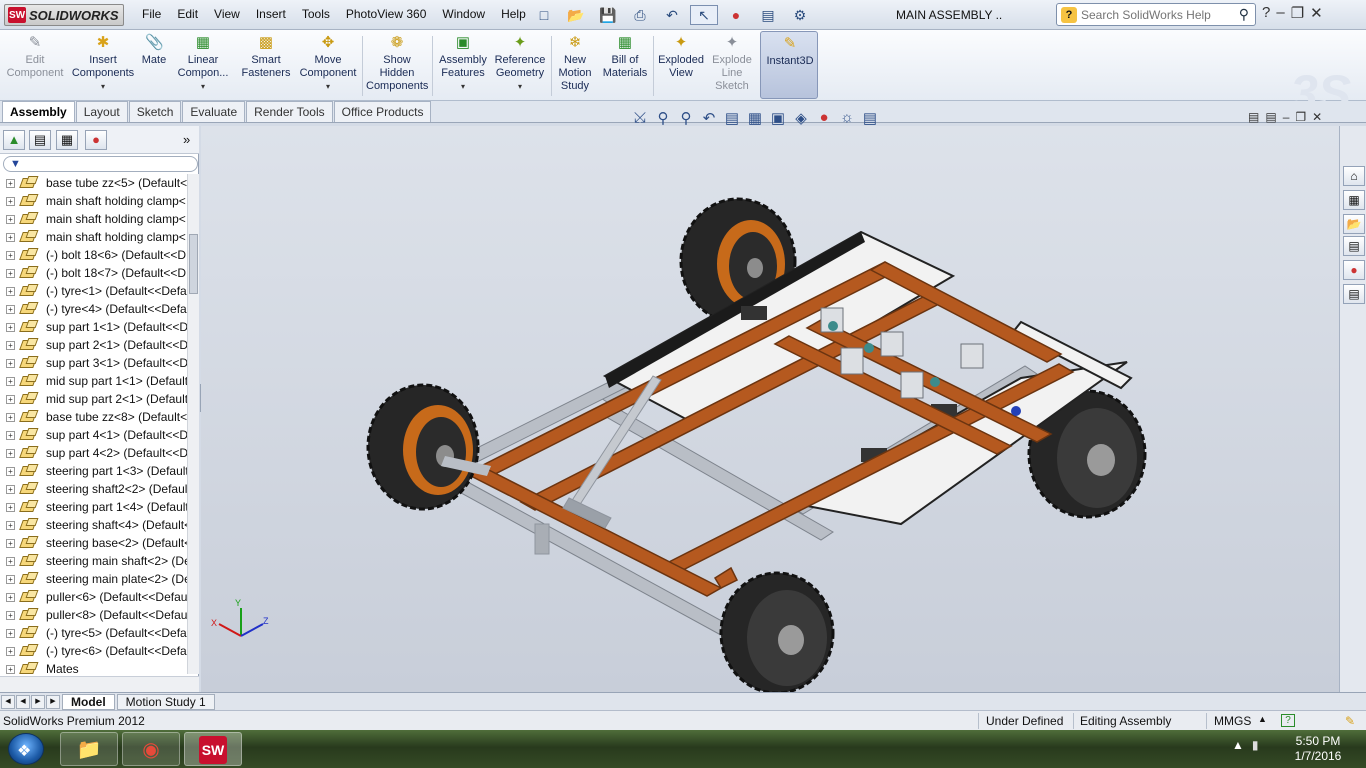 This screenshot has width=1366, height=768. Describe the element at coordinates (93, 579) in the screenshot. I see `tree-item: + steering main plate<2> (De` at that location.